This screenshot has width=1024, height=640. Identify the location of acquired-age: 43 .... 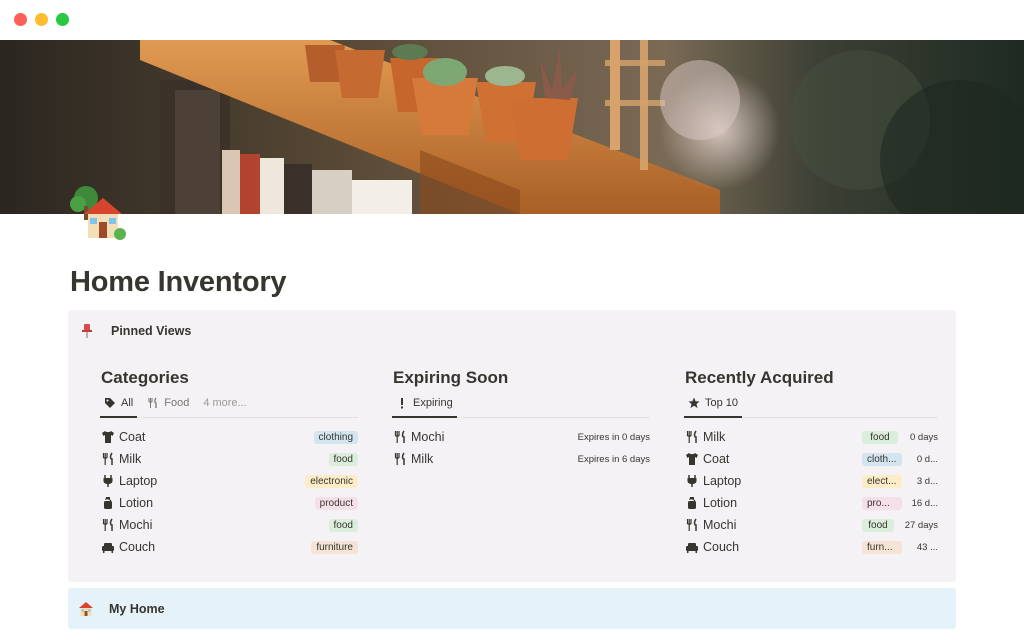
(927, 547).